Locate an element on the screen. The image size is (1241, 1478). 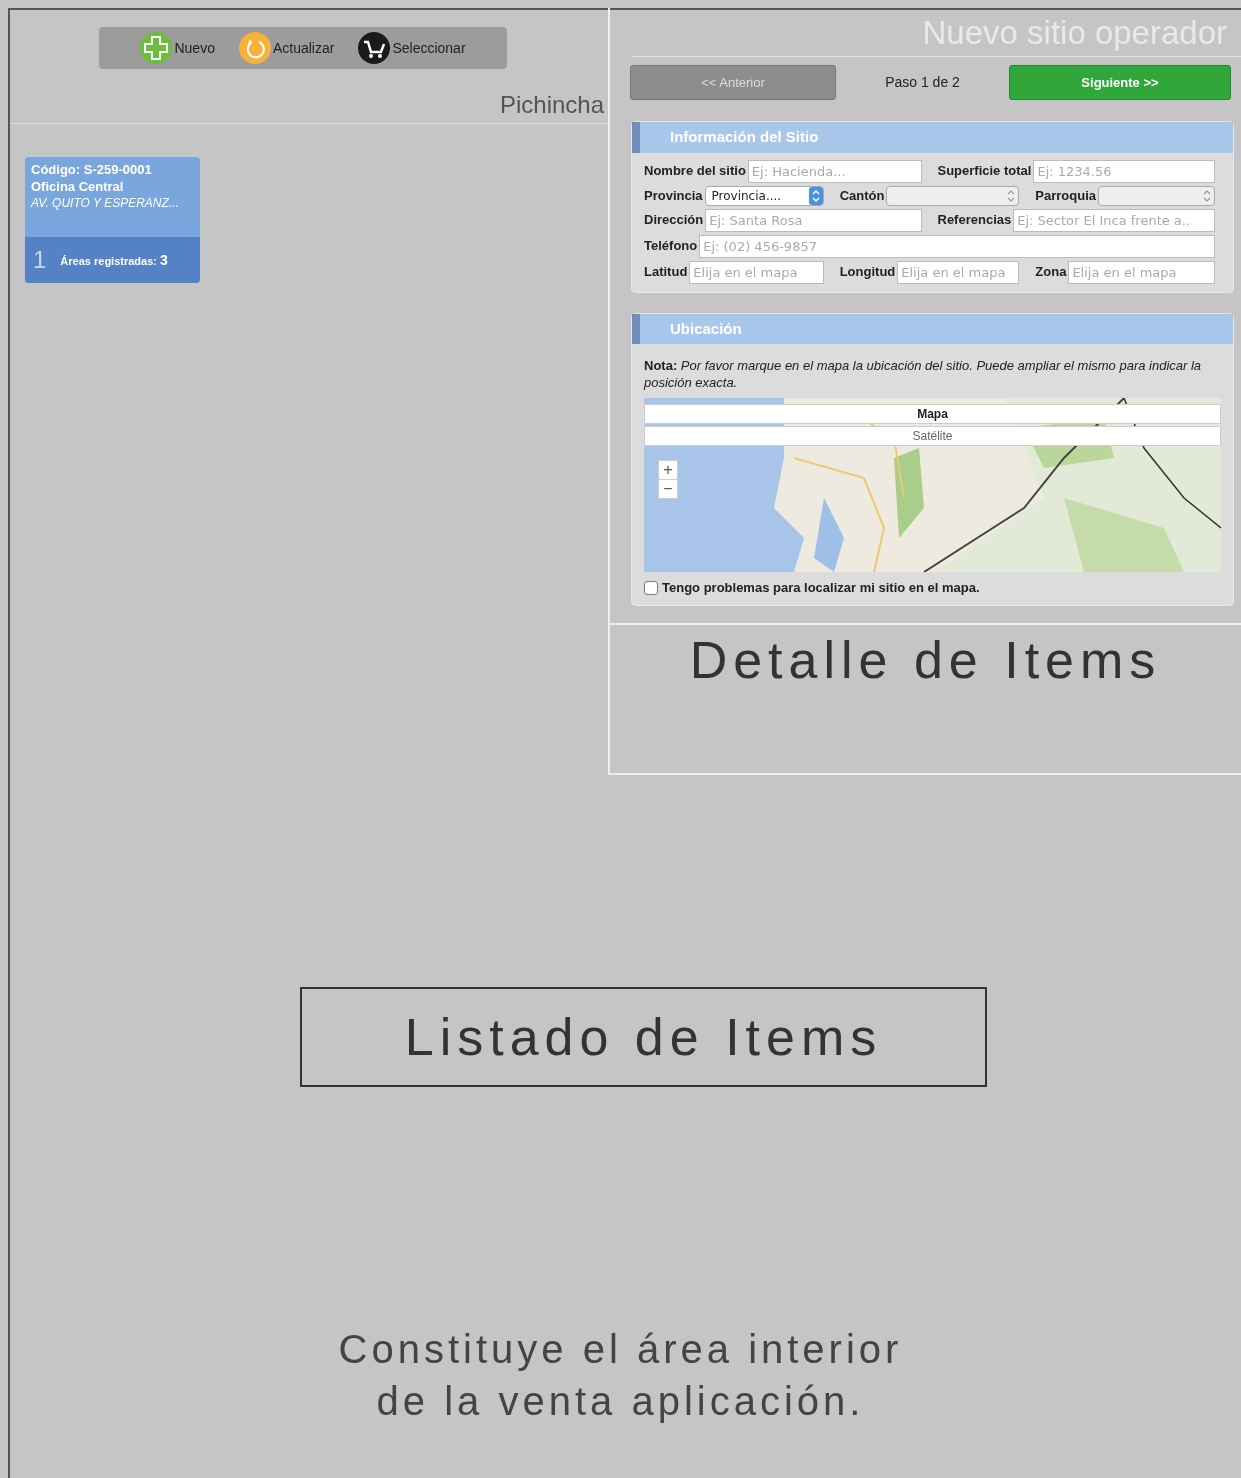
zoom-in-button: + is located at coordinates (668, 469).